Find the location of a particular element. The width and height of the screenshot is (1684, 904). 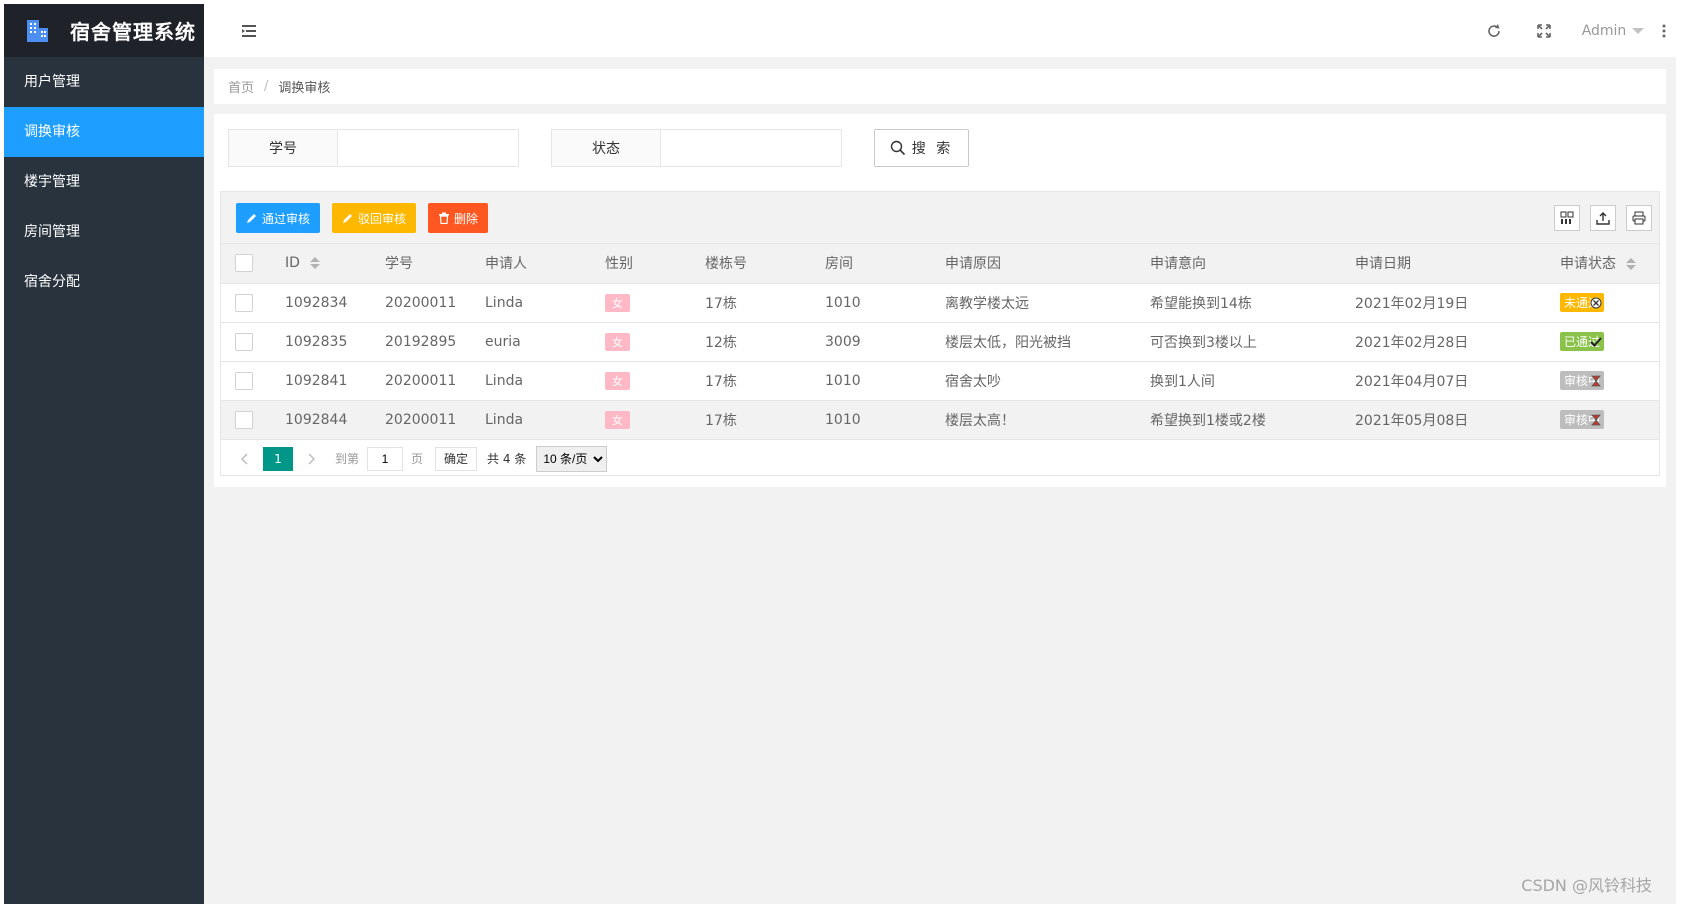

breadcrumb-current: 调换审核 is located at coordinates (304, 88).